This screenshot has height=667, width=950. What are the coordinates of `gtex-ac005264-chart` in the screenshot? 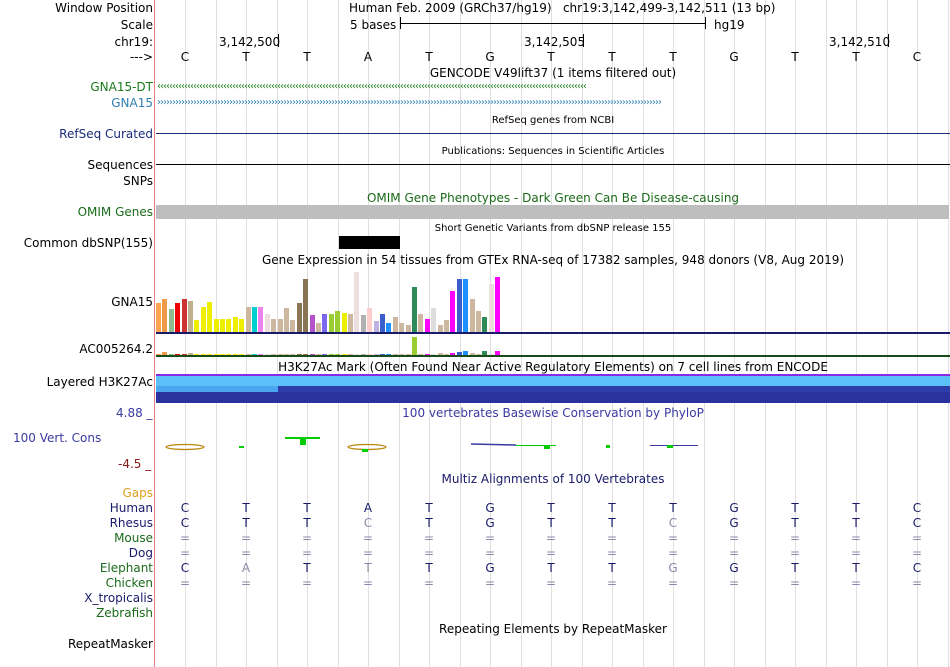 It's located at (553, 345).